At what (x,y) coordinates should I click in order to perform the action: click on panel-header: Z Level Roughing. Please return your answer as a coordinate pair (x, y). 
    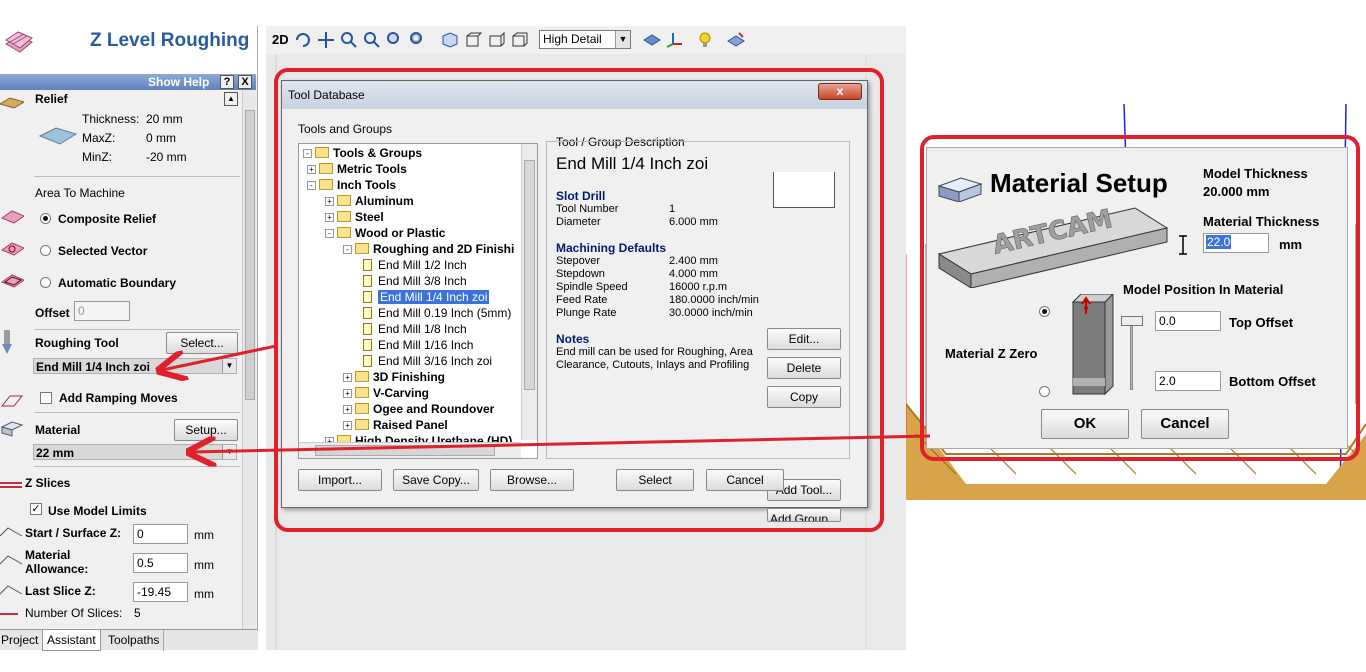
    Looking at the image, I should click on (128, 51).